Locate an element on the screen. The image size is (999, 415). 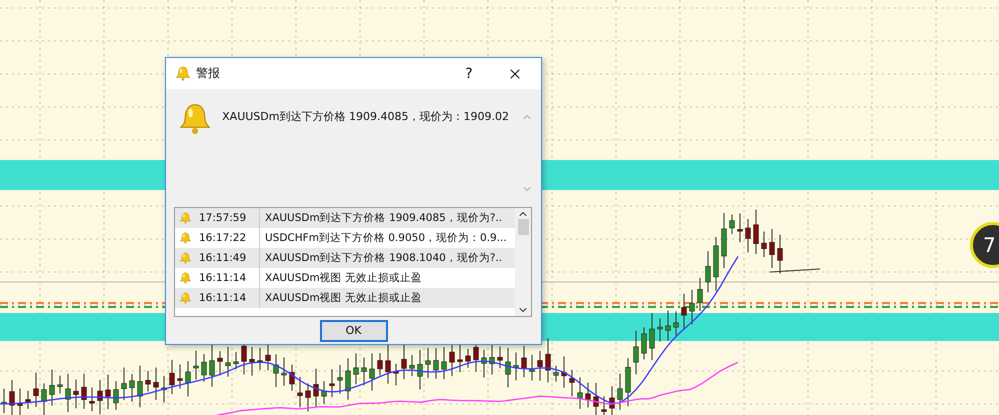
scroll-thumb is located at coordinates (523, 227).